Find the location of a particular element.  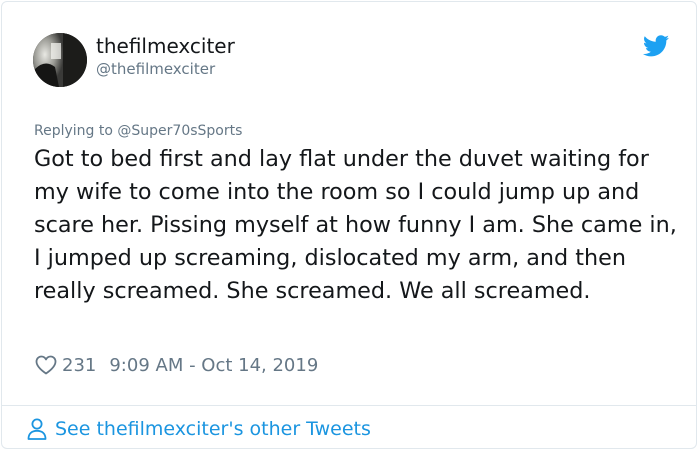

avatar-image is located at coordinates (60, 60).